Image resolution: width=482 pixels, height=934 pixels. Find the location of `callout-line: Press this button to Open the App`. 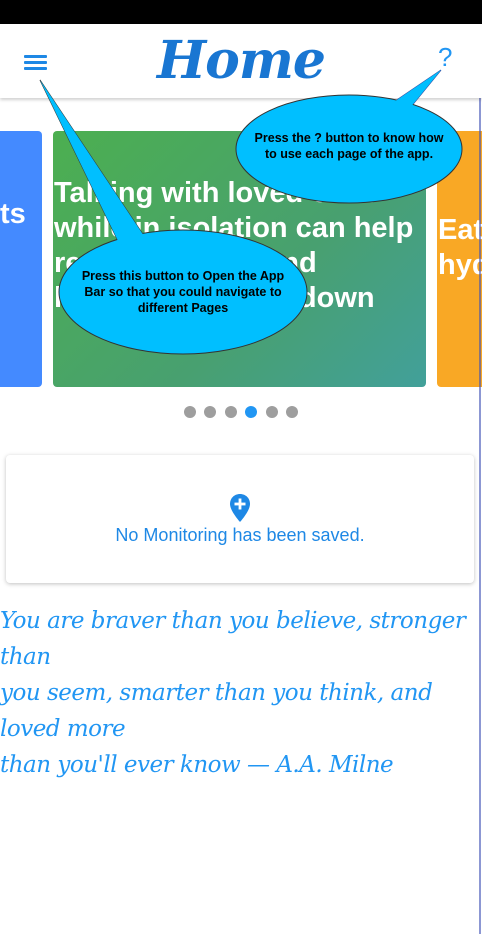

callout-line: Press this button to Open the App is located at coordinates (183, 276).